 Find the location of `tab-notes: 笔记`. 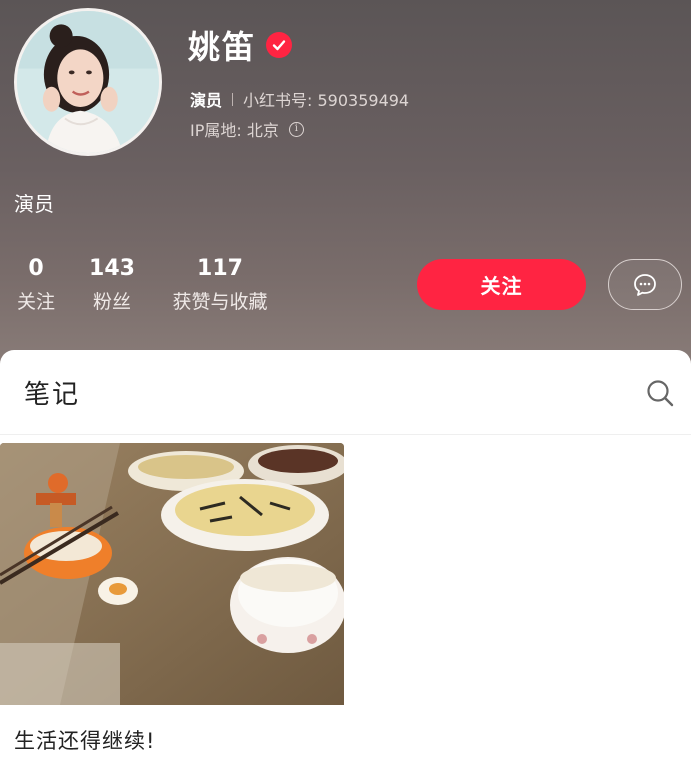

tab-notes: 笔记 is located at coordinates (52, 392).